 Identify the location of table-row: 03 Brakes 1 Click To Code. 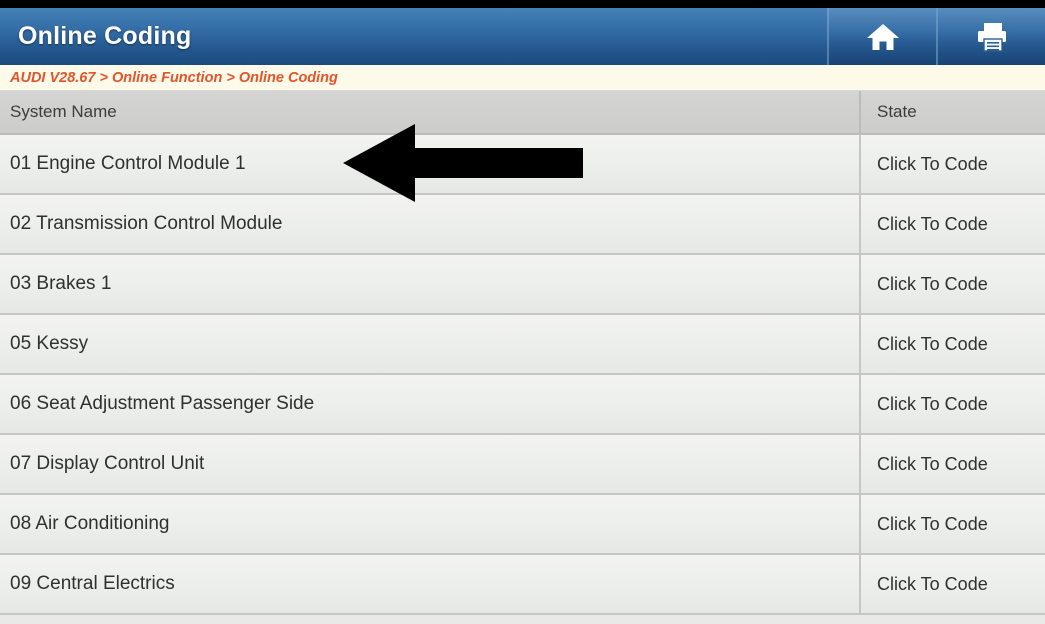
(522, 285).